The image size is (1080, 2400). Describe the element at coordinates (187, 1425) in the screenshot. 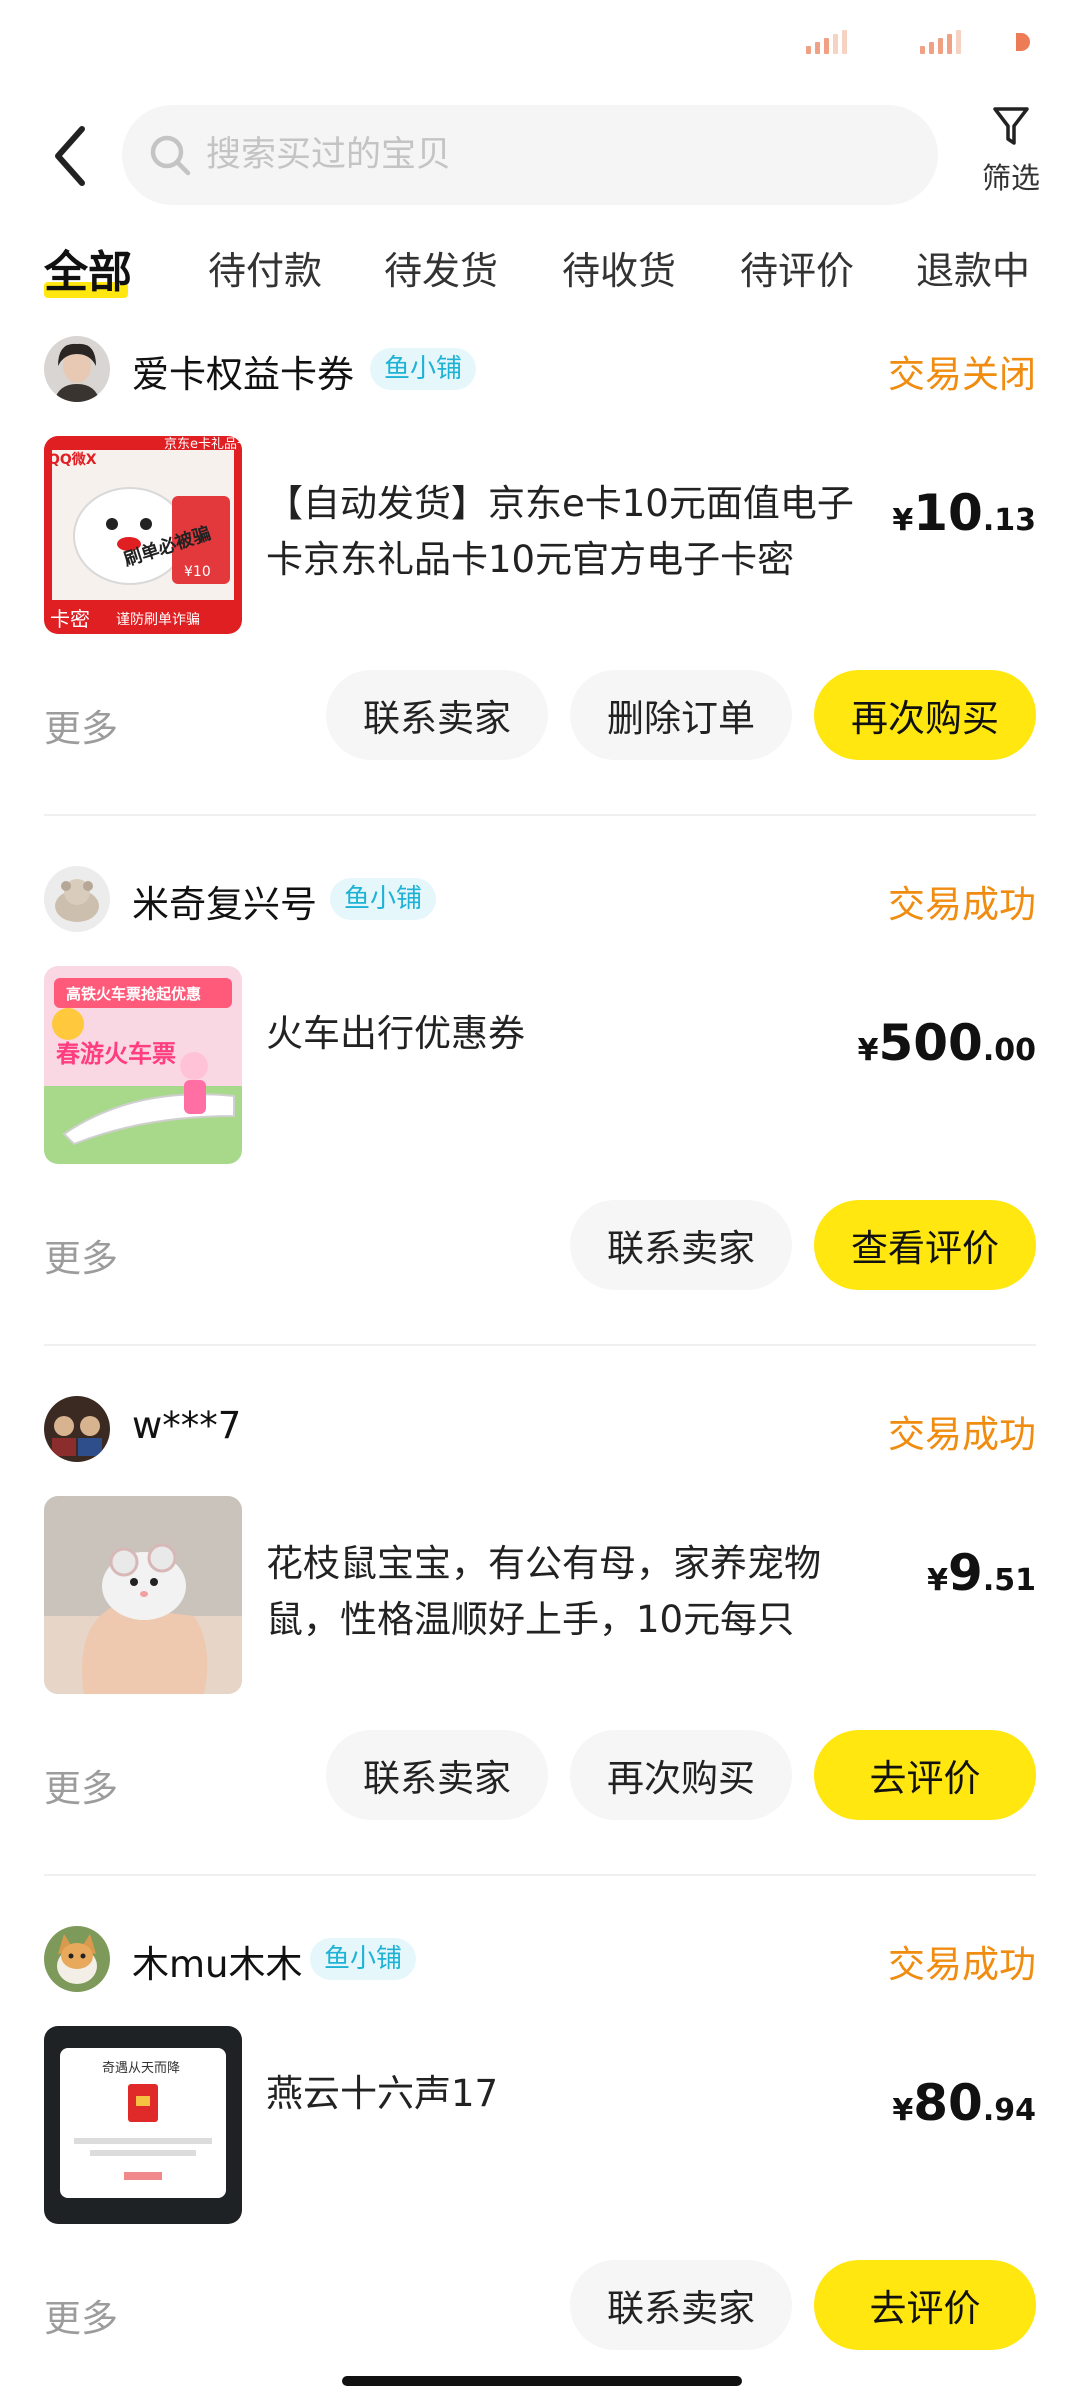

I see `shop-name: w***7` at that location.